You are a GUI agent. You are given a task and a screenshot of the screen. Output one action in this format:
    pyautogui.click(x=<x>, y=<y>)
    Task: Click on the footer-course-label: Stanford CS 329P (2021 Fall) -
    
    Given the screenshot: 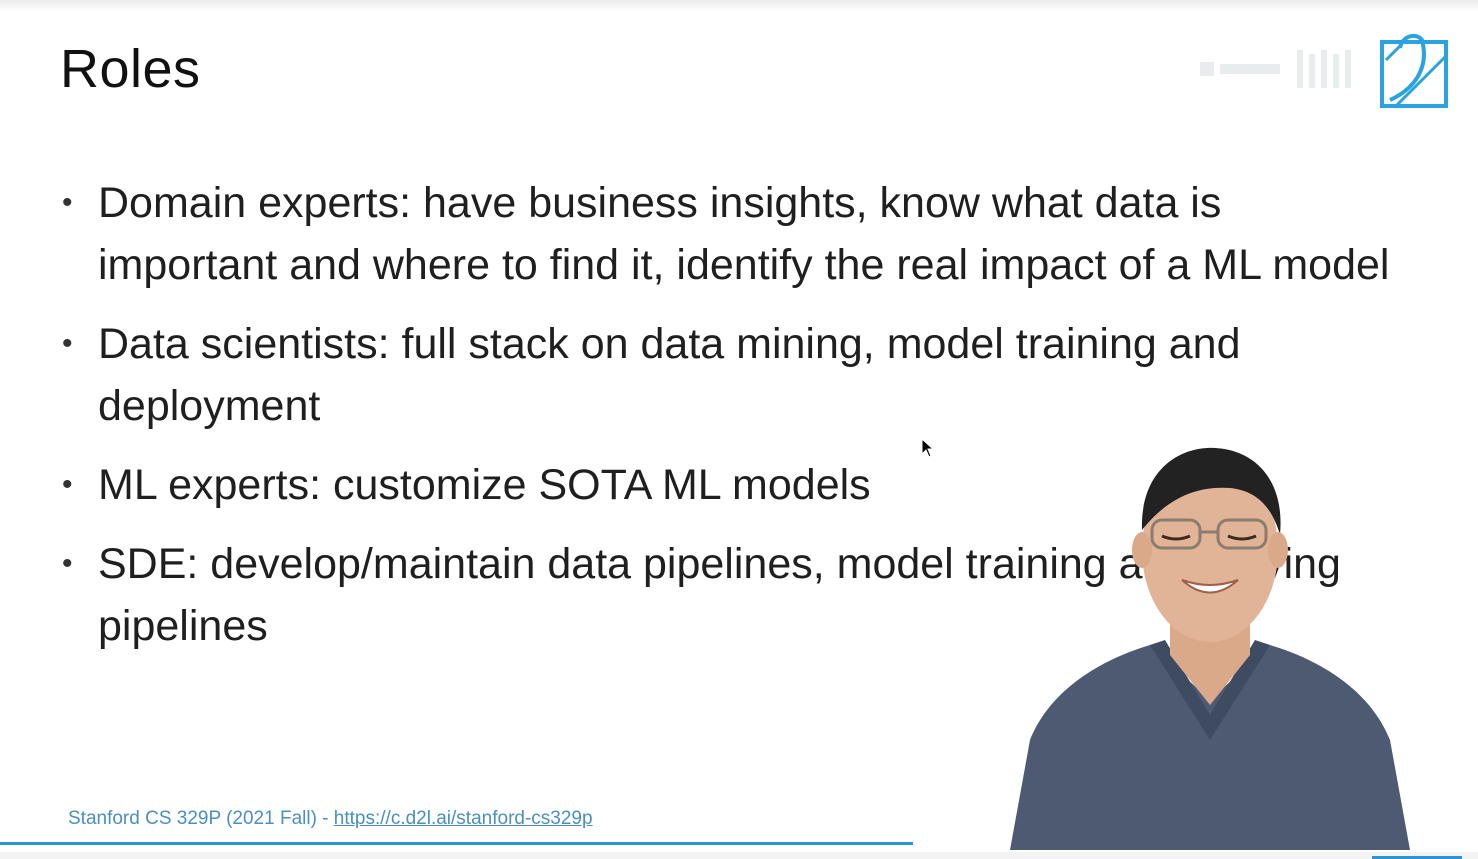 What is the action you would take?
    pyautogui.click(x=201, y=818)
    